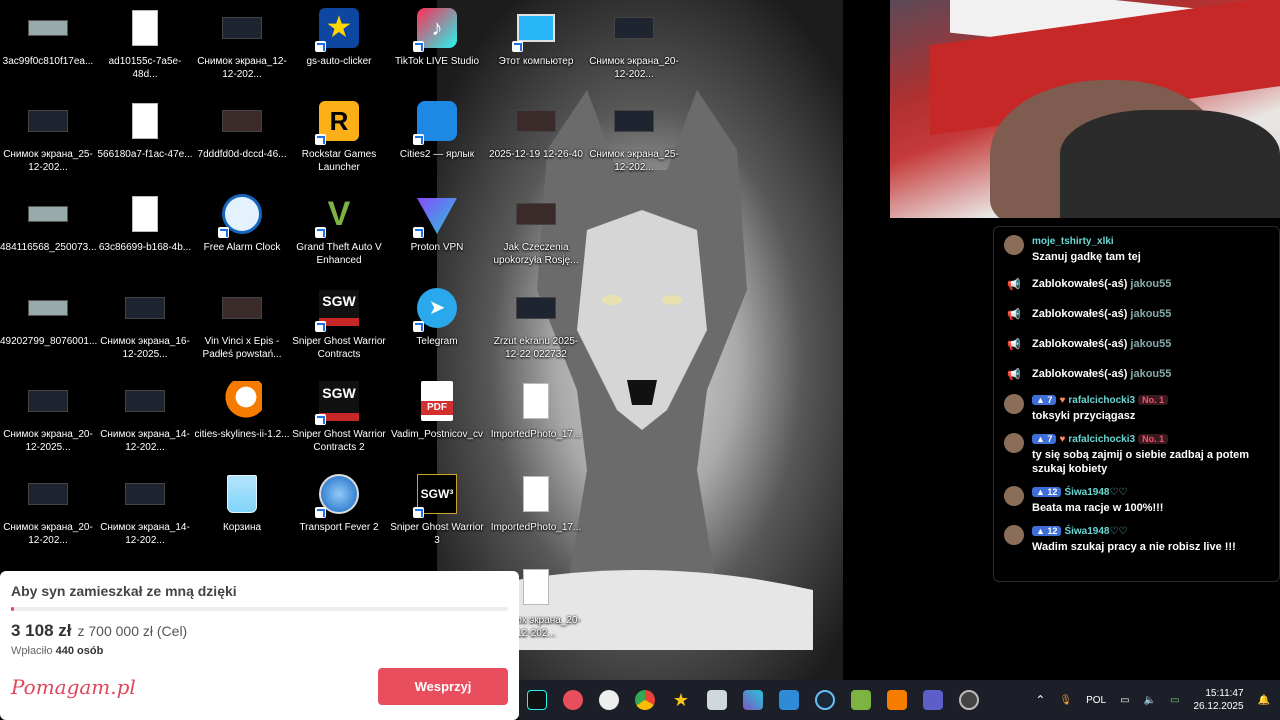 Image resolution: width=1280 pixels, height=720 pixels. What do you see at coordinates (1264, 700) in the screenshot?
I see `notifications-icon: 🔔` at bounding box center [1264, 700].